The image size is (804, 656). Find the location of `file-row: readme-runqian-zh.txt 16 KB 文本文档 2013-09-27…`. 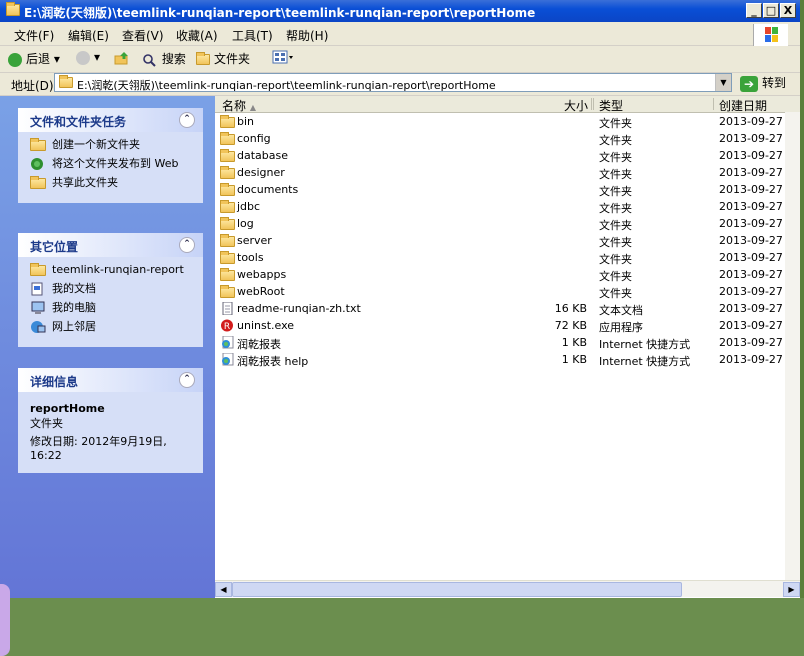

file-row: readme-runqian-zh.txt 16 KB 文本文档 2013-09-27… is located at coordinates (507, 308).